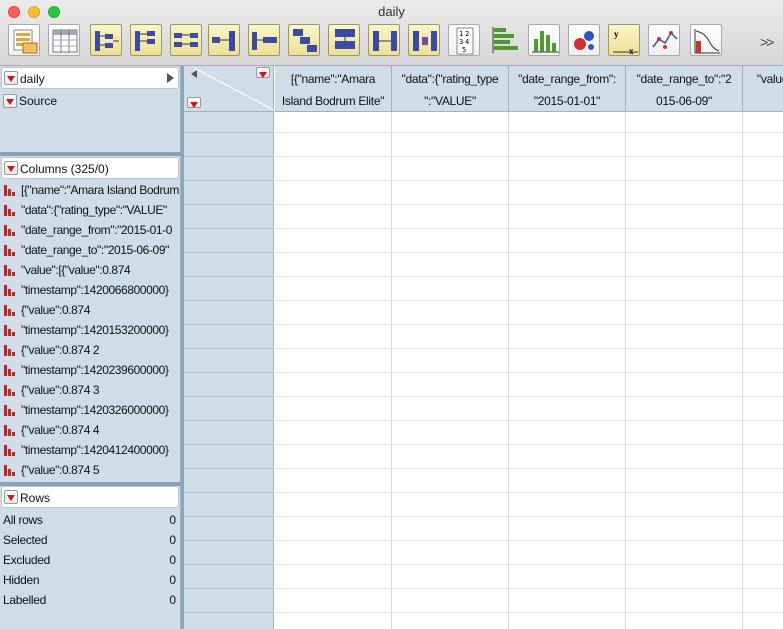  What do you see at coordinates (11, 168) in the screenshot?
I see `columns-menu-button` at bounding box center [11, 168].